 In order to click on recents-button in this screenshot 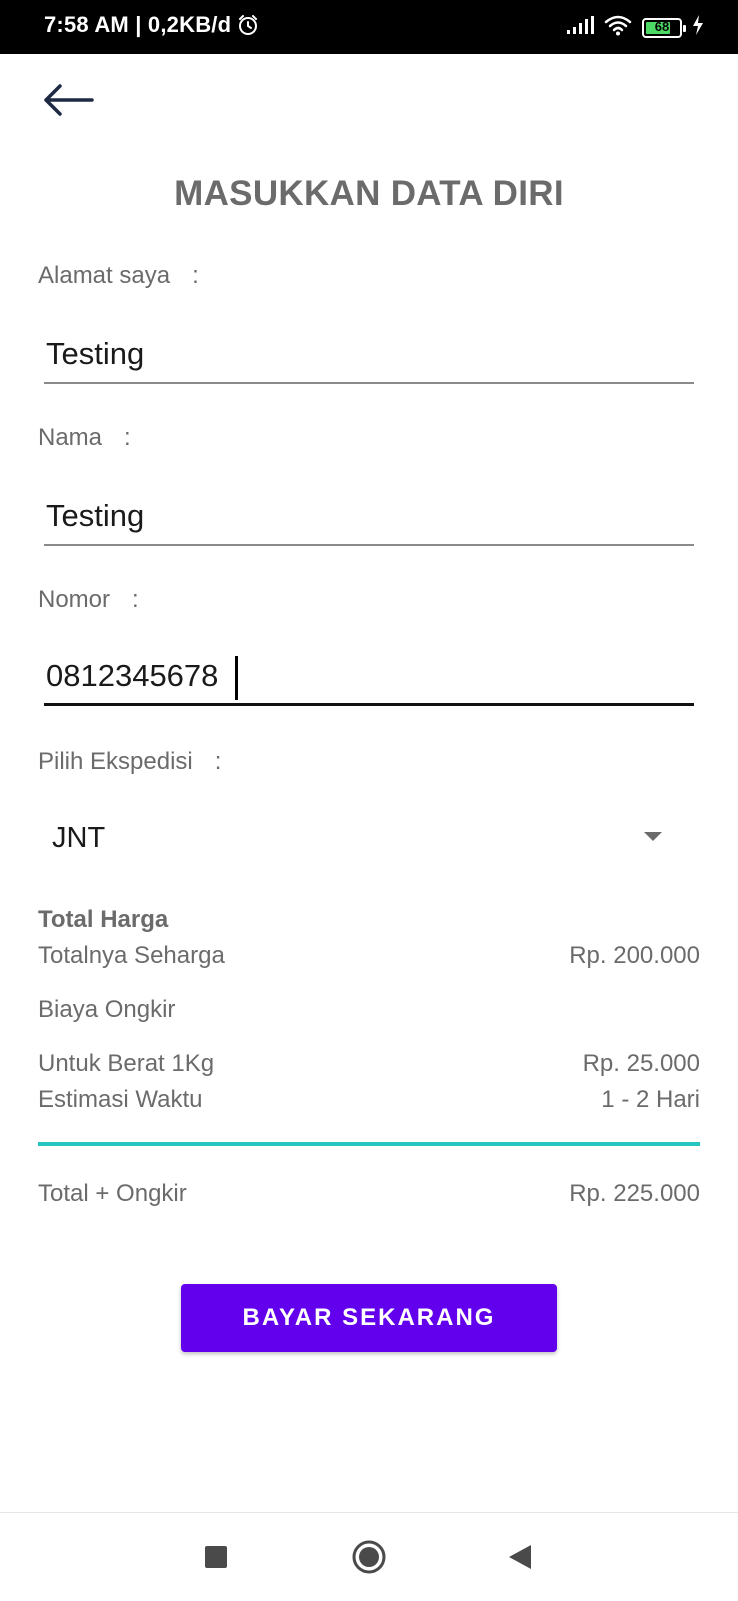, I will do `click(216, 1559)`.